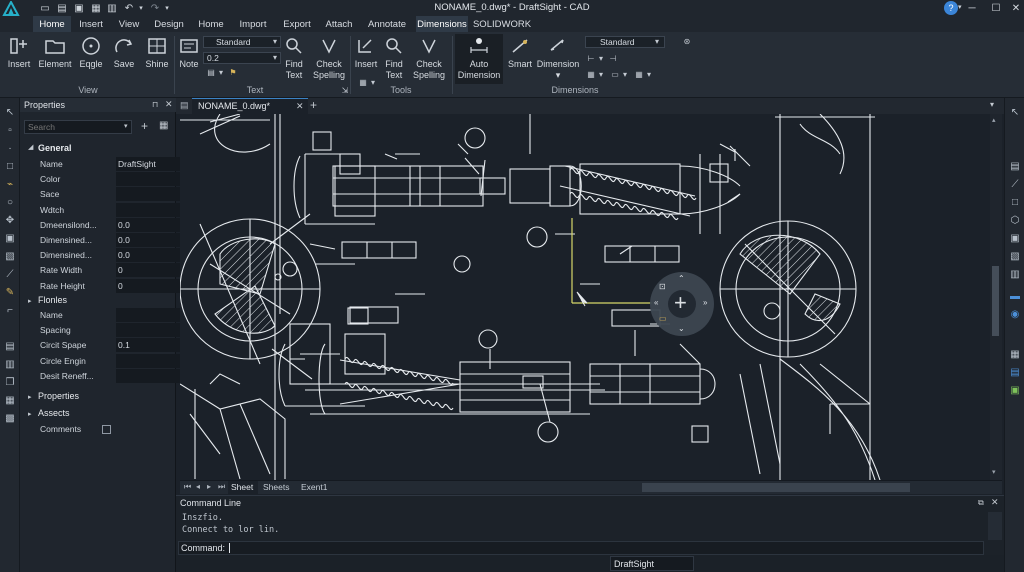 This screenshot has height=572, width=1024. Describe the element at coordinates (1015, 203) in the screenshot. I see `square-icon: □` at that location.